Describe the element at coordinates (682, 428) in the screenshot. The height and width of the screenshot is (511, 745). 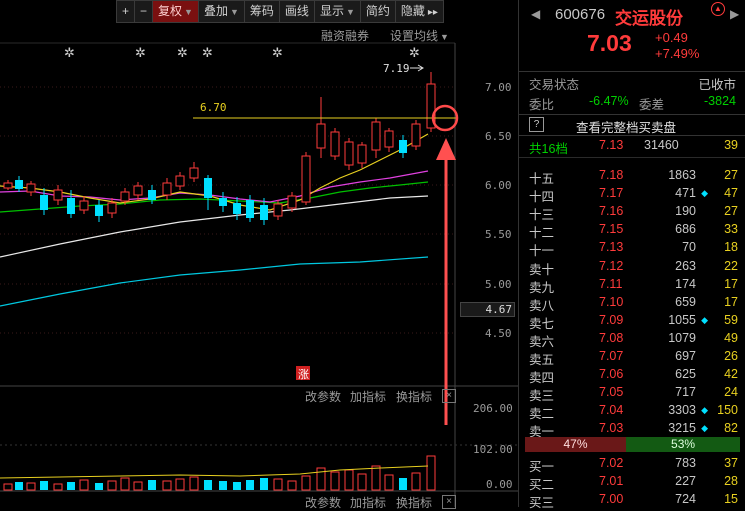
I see `level-volume: 3215` at that location.